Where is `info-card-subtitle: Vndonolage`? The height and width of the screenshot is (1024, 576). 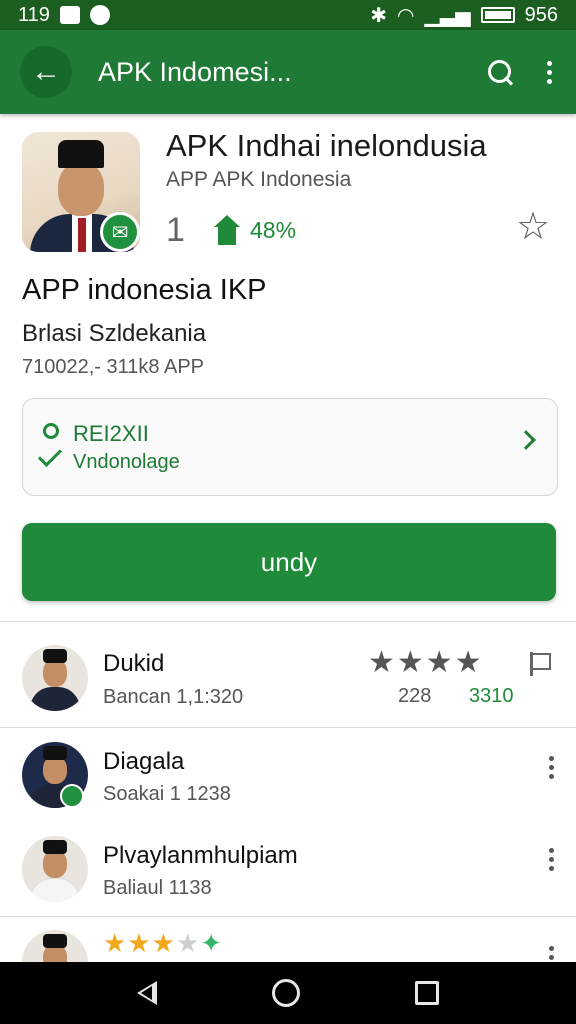 info-card-subtitle: Vndonolage is located at coordinates (126, 462).